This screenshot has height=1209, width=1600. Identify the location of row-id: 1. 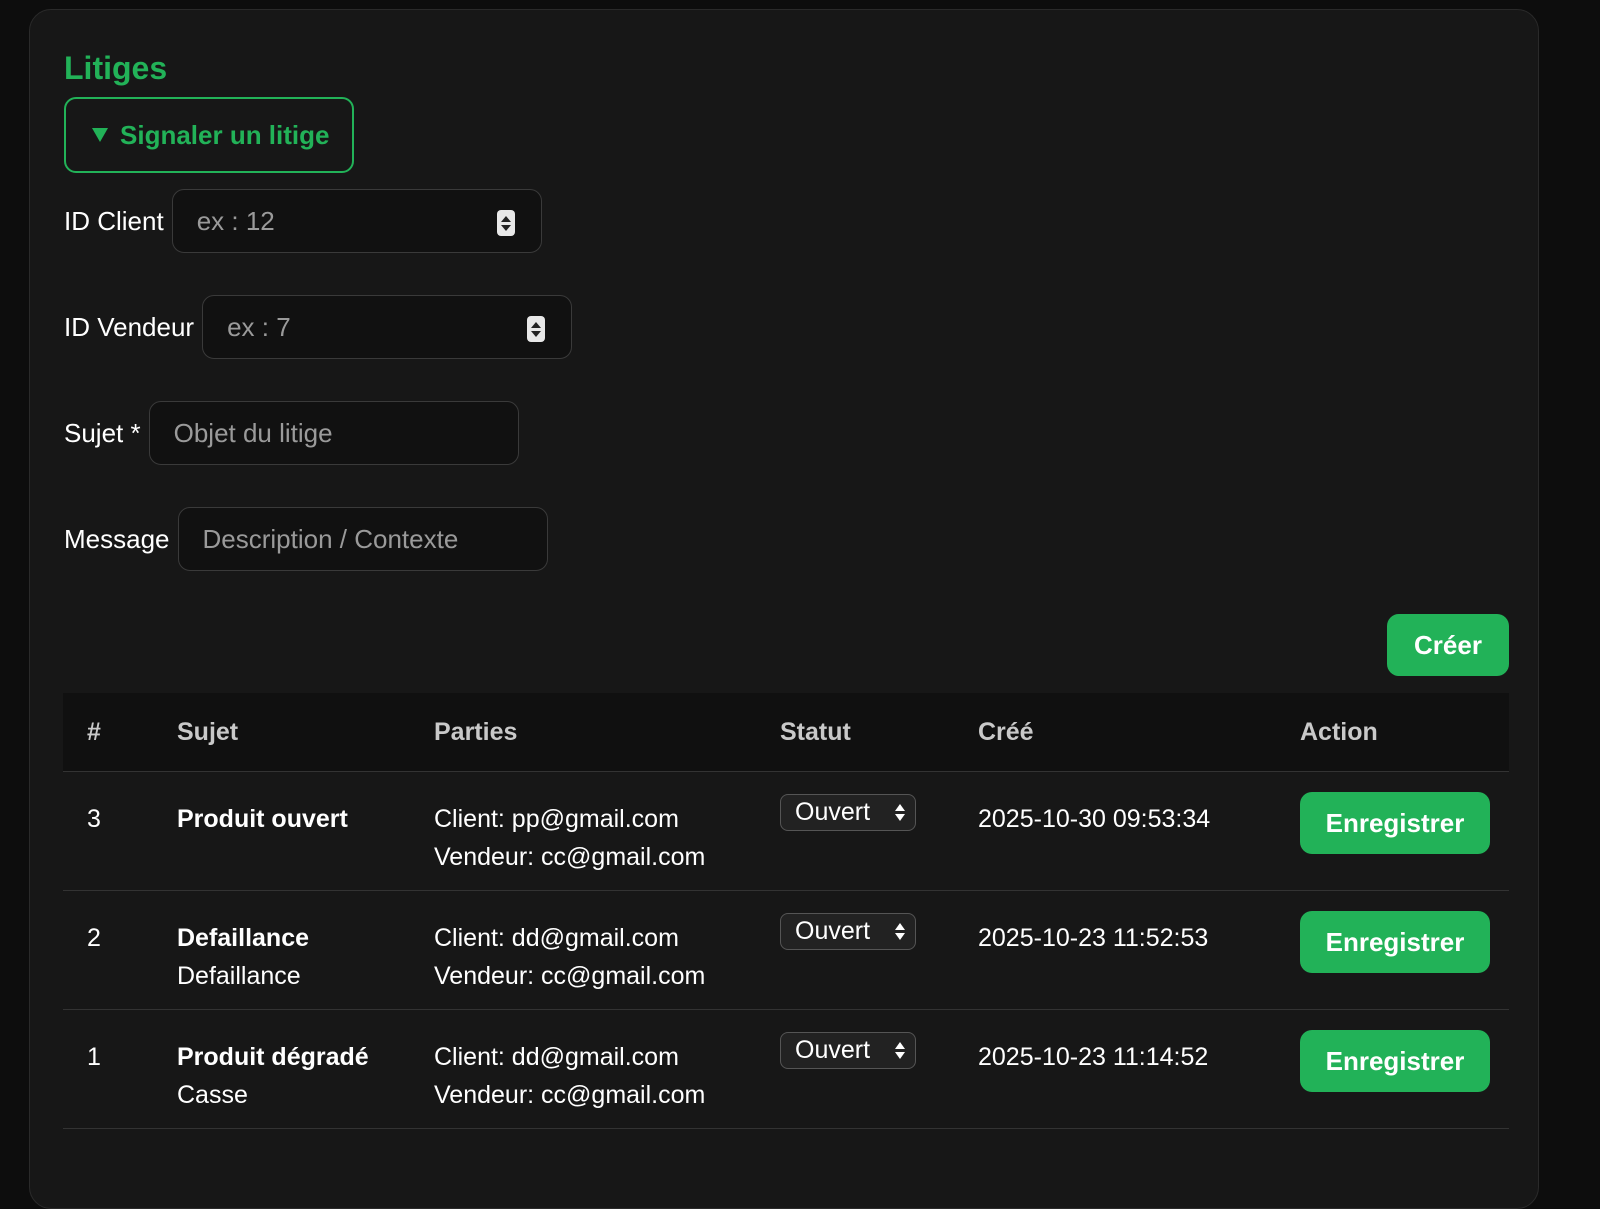
(94, 1057).